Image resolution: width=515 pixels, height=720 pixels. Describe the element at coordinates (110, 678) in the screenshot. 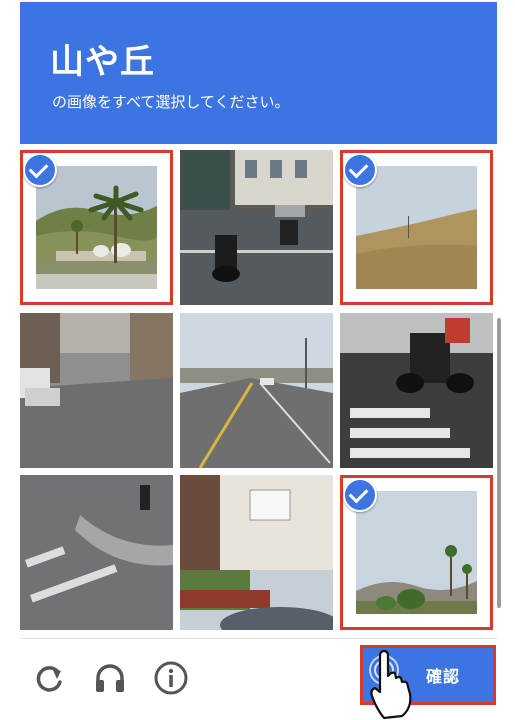

I see `headphones-icon` at that location.